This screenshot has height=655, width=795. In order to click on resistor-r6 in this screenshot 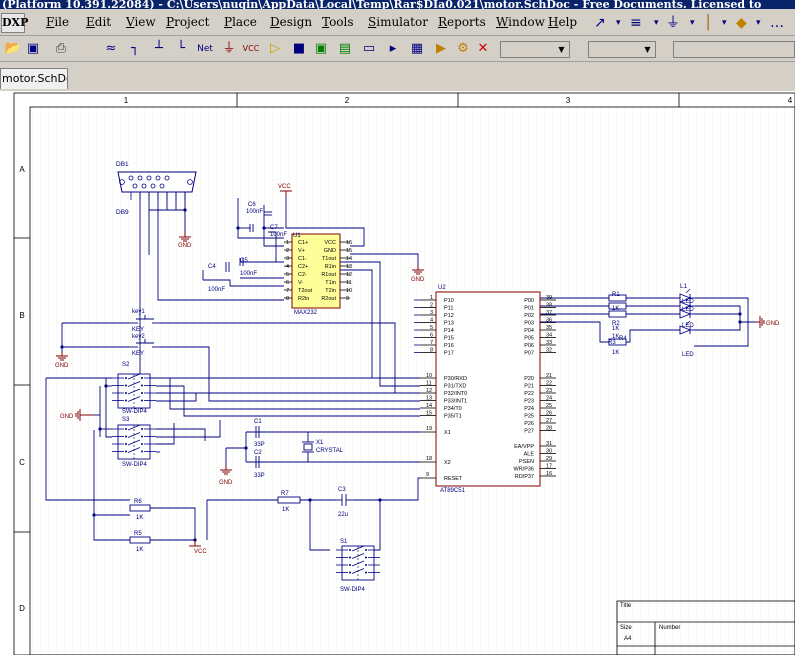, I will do `click(140, 508)`.